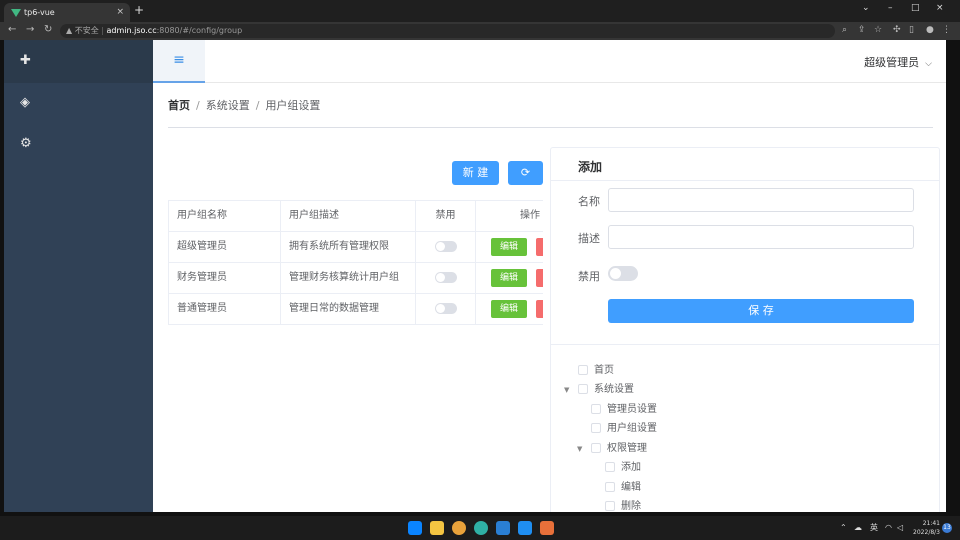  I want to click on tree-node-delete: 删除, so click(623, 506).